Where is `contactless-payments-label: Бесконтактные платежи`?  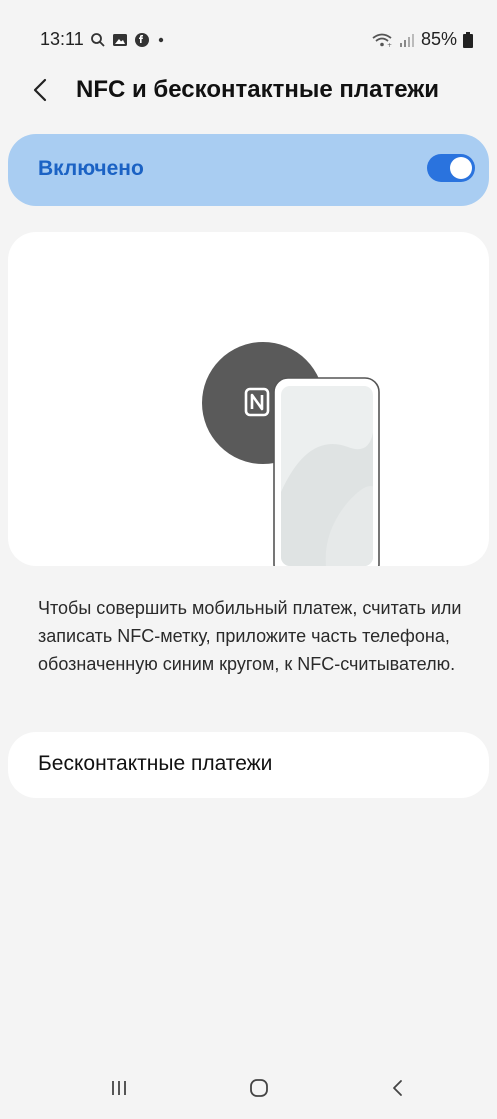 contactless-payments-label: Бесконтактные платежи is located at coordinates (155, 763).